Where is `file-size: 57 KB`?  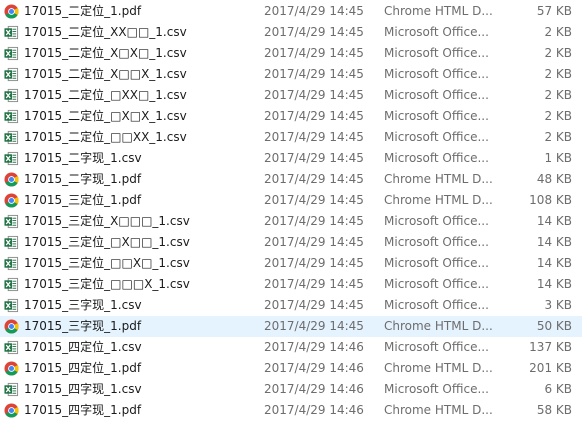
file-size: 57 KB is located at coordinates (554, 11).